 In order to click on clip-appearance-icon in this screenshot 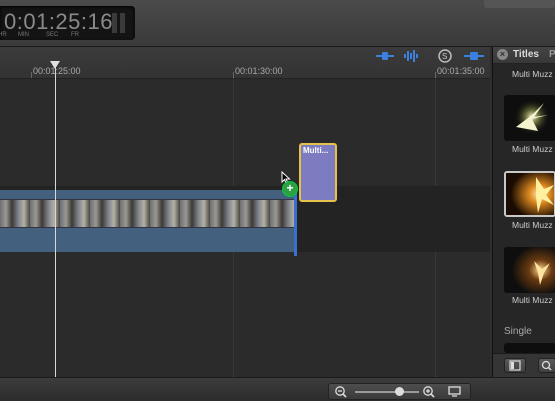, I will do `click(455, 391)`.